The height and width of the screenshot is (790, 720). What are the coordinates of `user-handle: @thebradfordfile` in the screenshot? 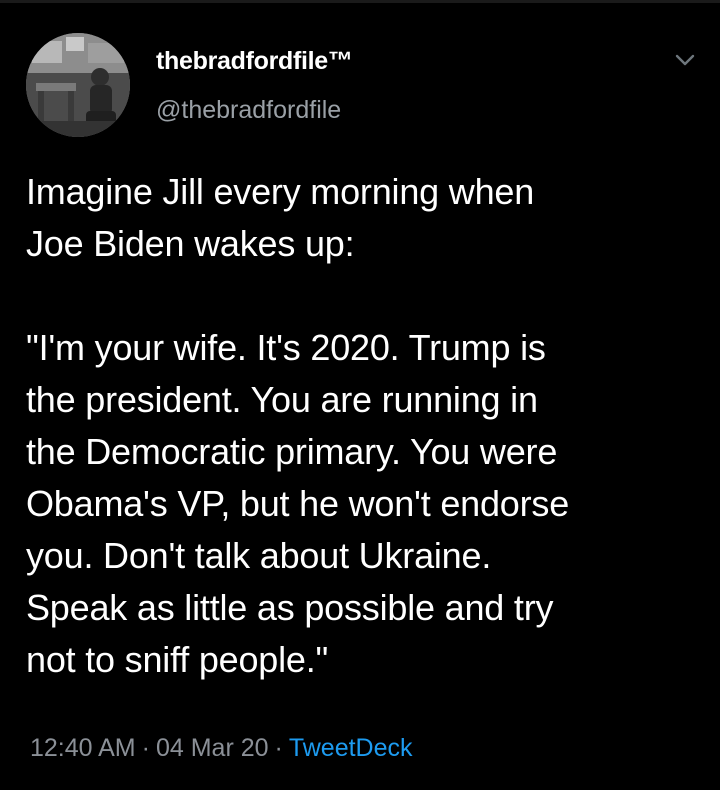 It's located at (248, 110).